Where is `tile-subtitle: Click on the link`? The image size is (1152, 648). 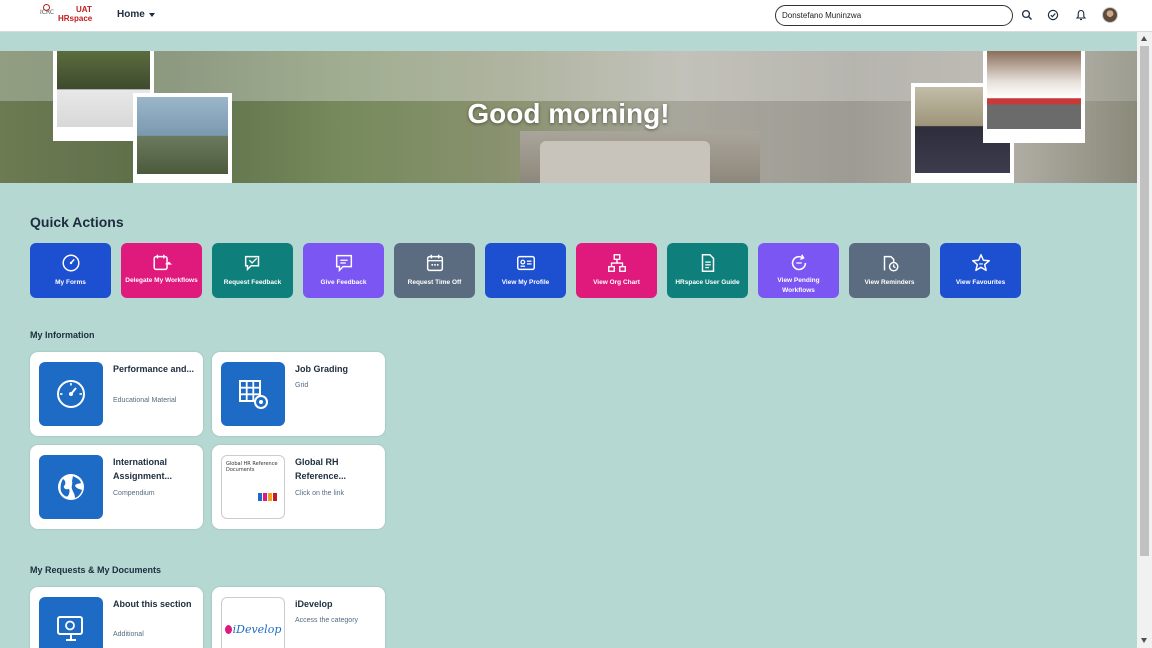 tile-subtitle: Click on the link is located at coordinates (320, 493).